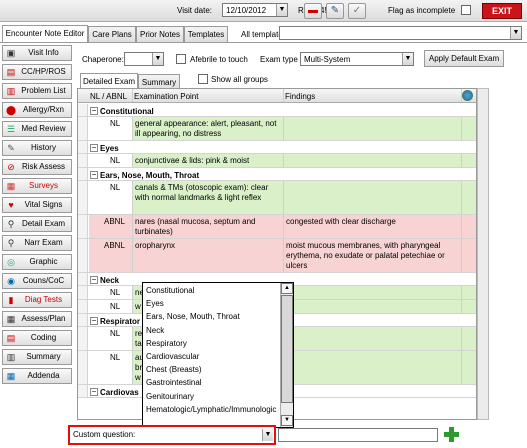 The image size is (527, 448). What do you see at coordinates (166, 96) in the screenshot?
I see `col-examination-point: Examination Point` at bounding box center [166, 96].